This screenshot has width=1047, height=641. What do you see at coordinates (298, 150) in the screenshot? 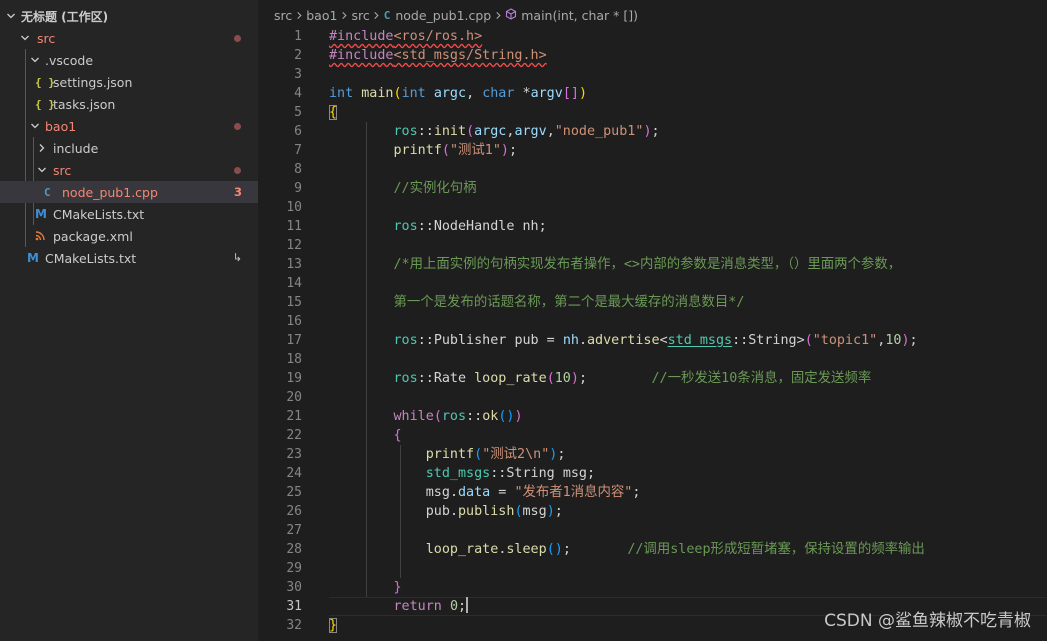
I see `line-number: 7` at bounding box center [298, 150].